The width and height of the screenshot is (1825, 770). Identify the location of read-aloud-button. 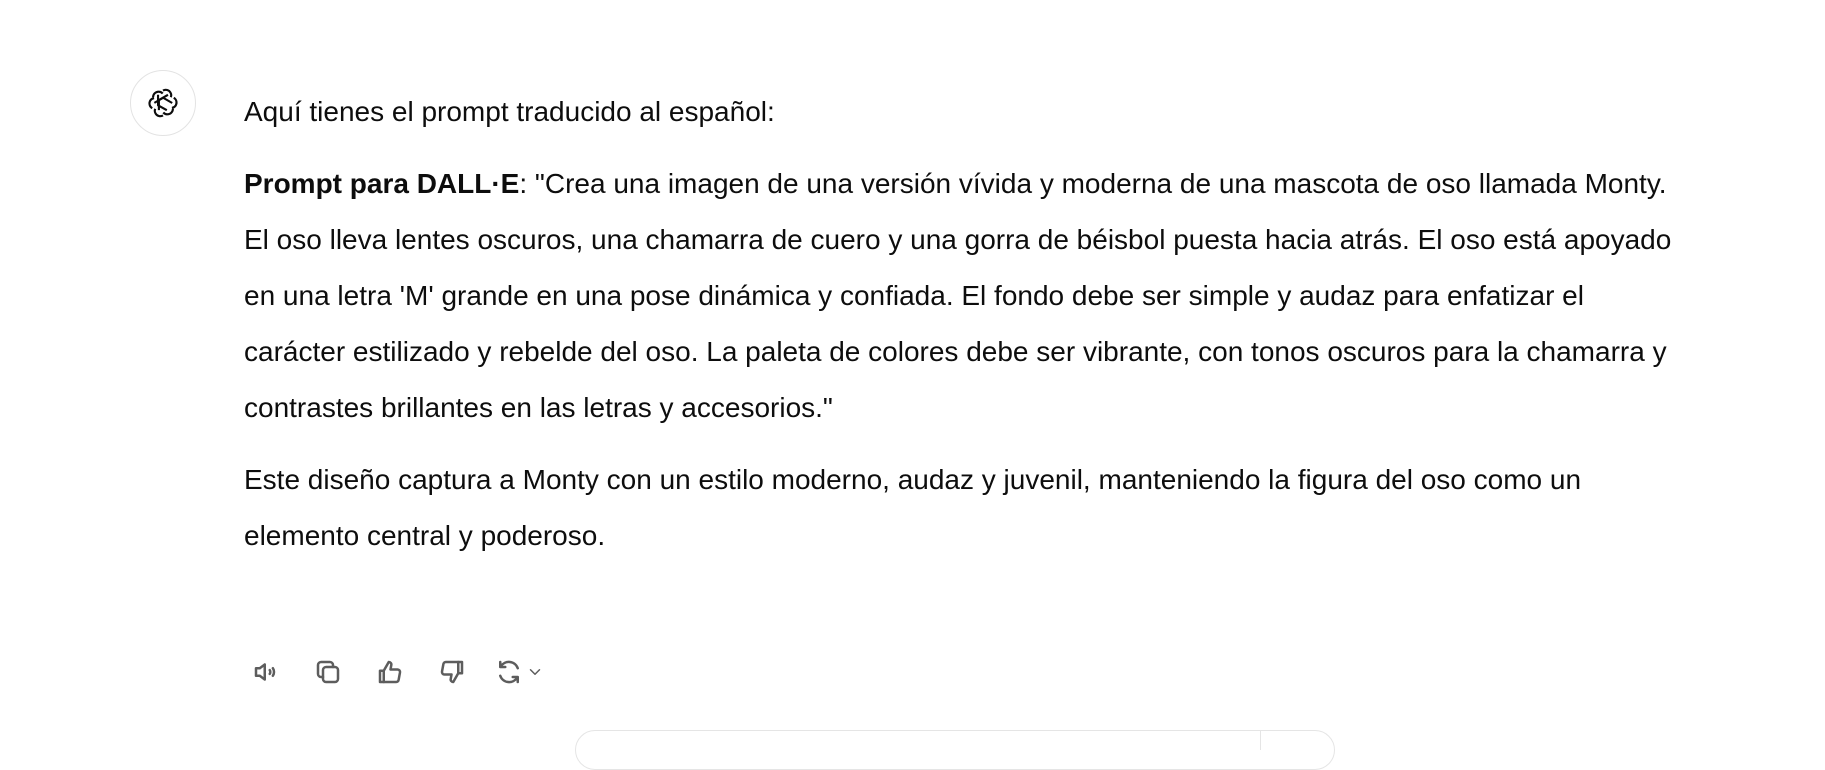
(266, 672).